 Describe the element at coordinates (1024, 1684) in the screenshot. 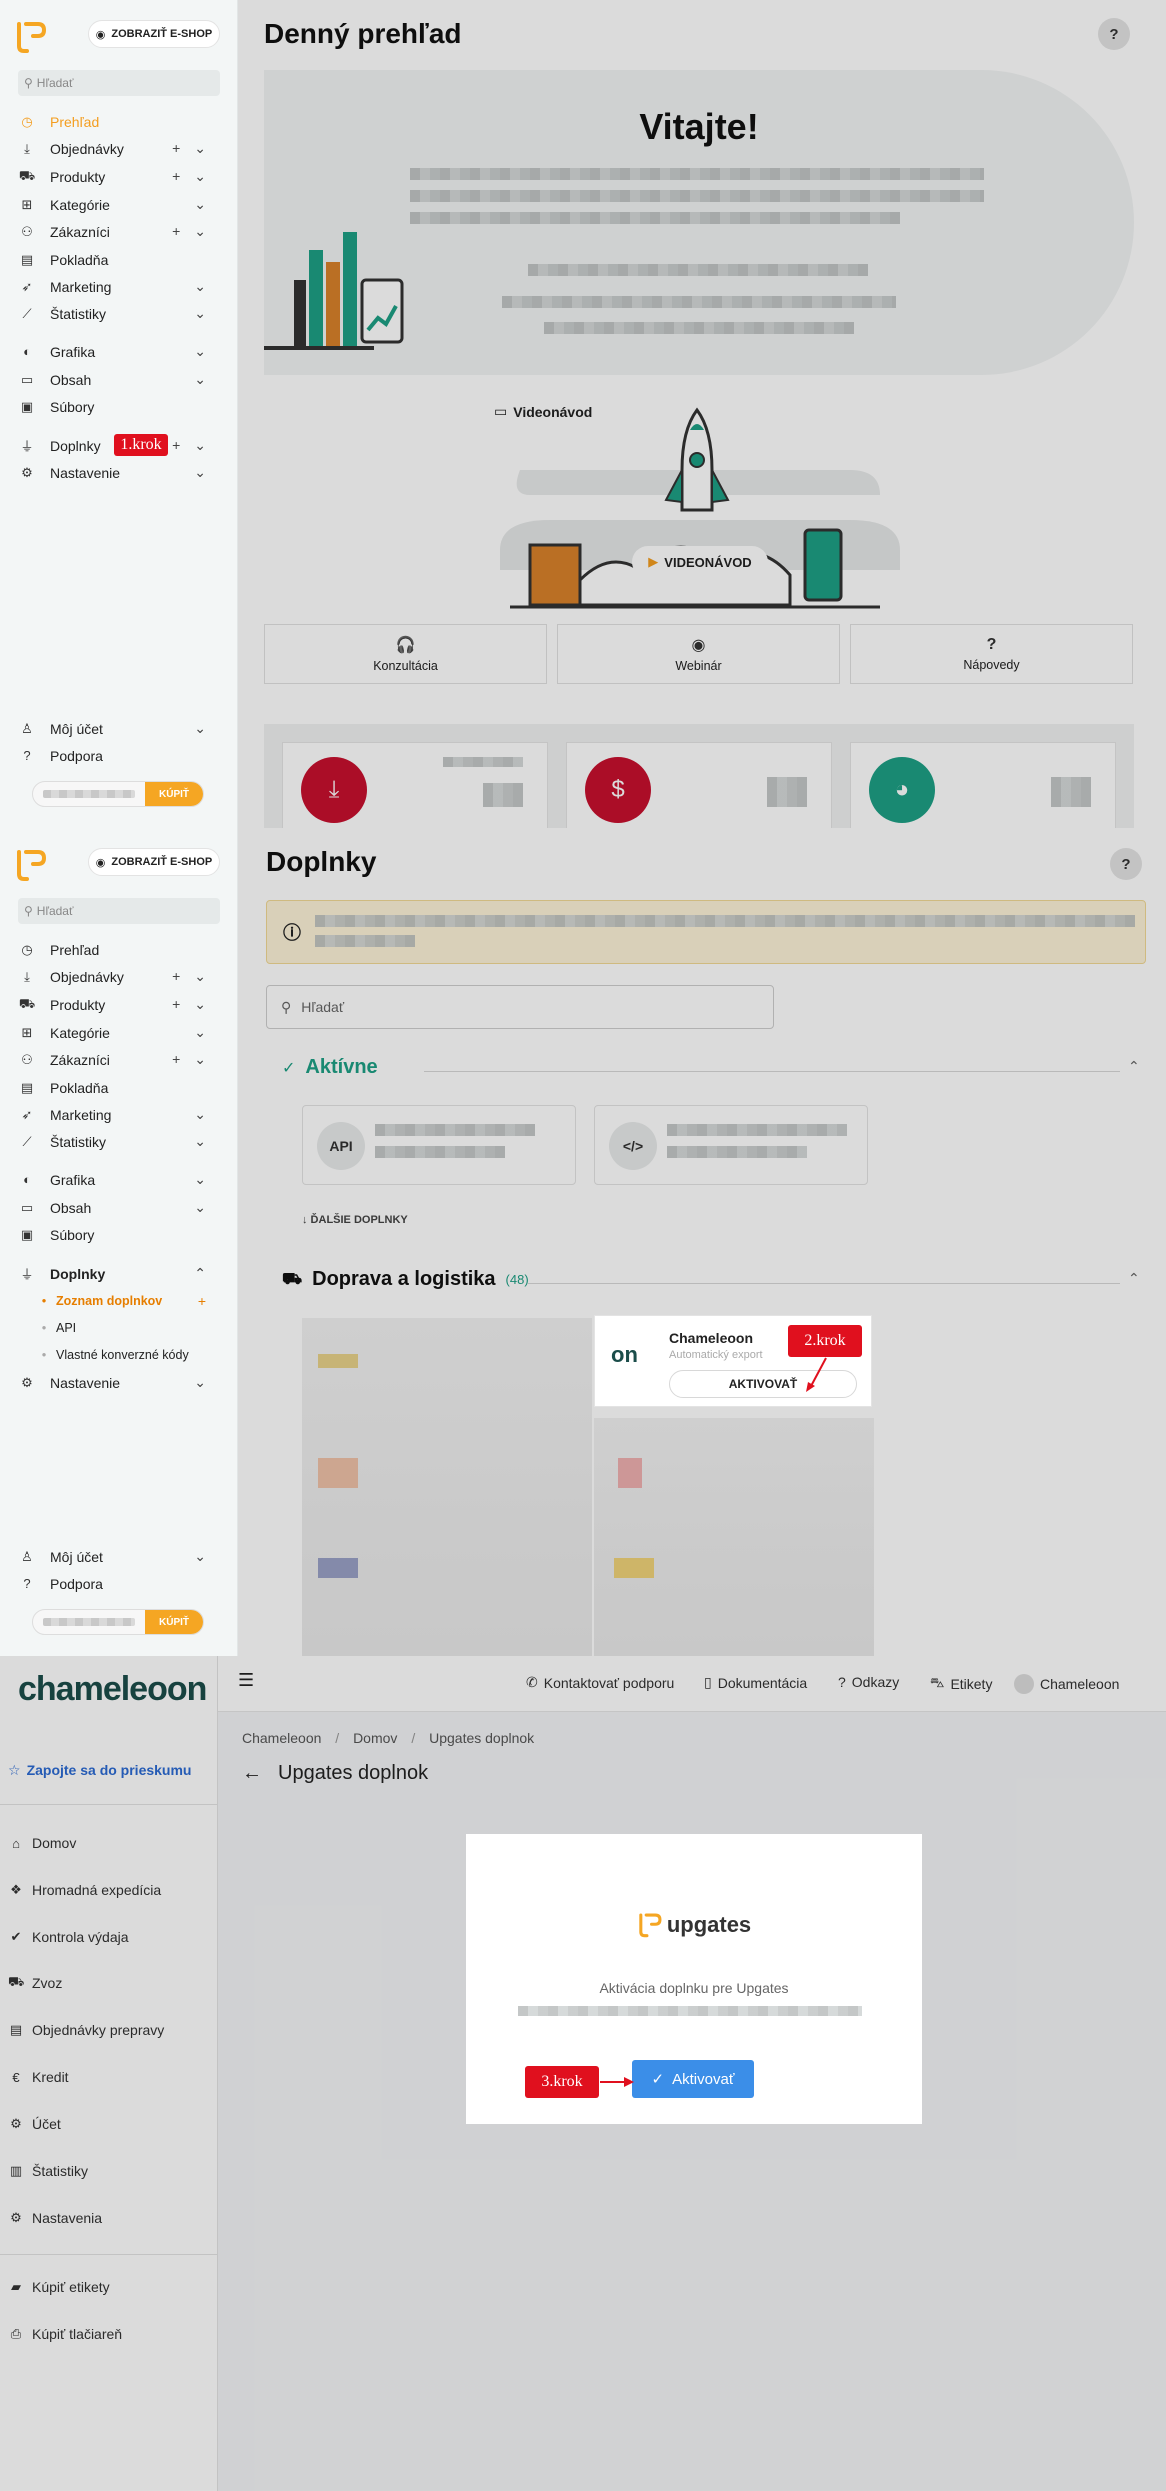

I see `user-icon` at that location.